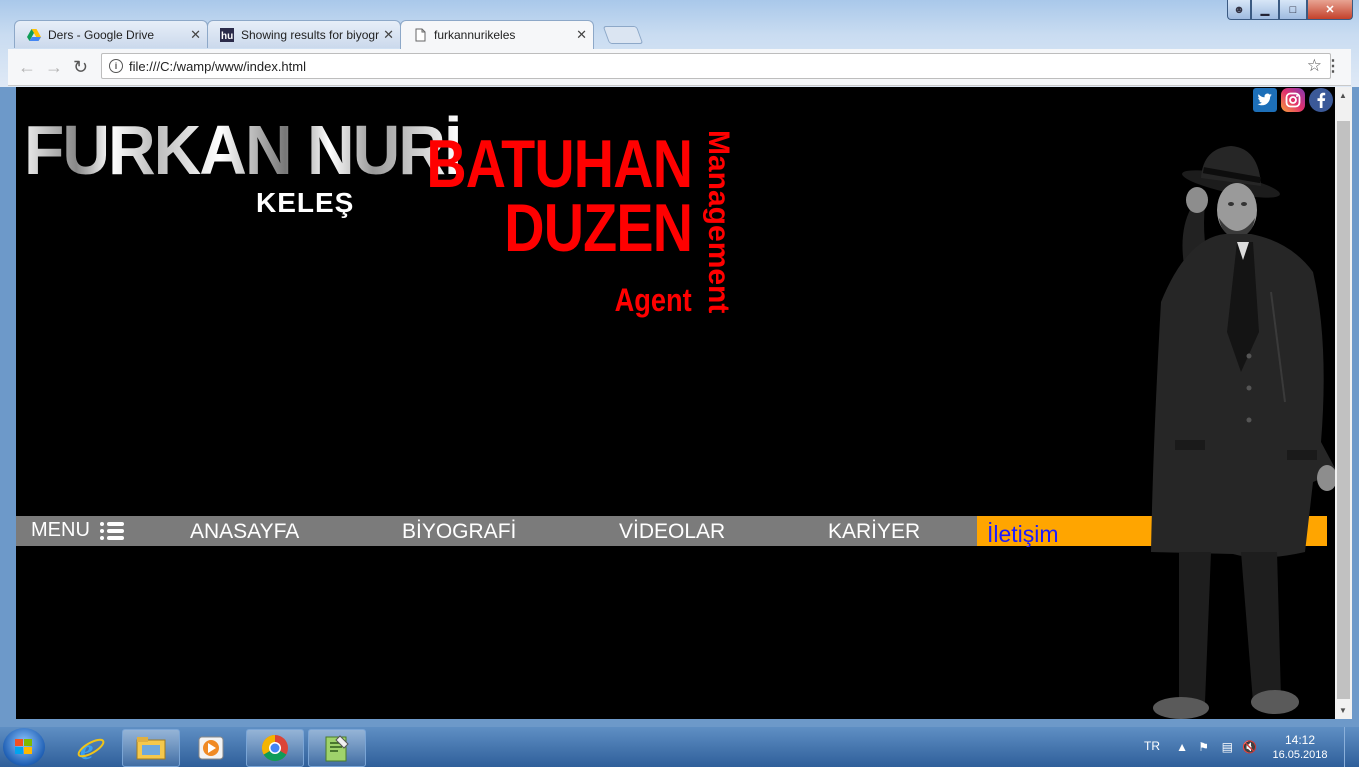  What do you see at coordinates (151, 748) in the screenshot?
I see `file-explorer-icon` at bounding box center [151, 748].